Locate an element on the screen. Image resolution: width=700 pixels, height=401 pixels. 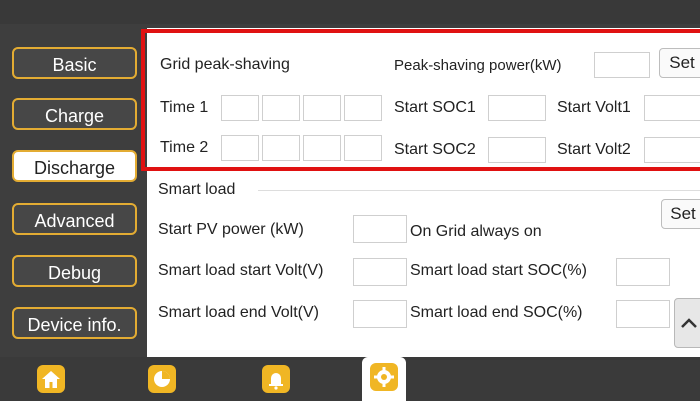
sidebar-item-advanced: Advanced is located at coordinates (74, 219).